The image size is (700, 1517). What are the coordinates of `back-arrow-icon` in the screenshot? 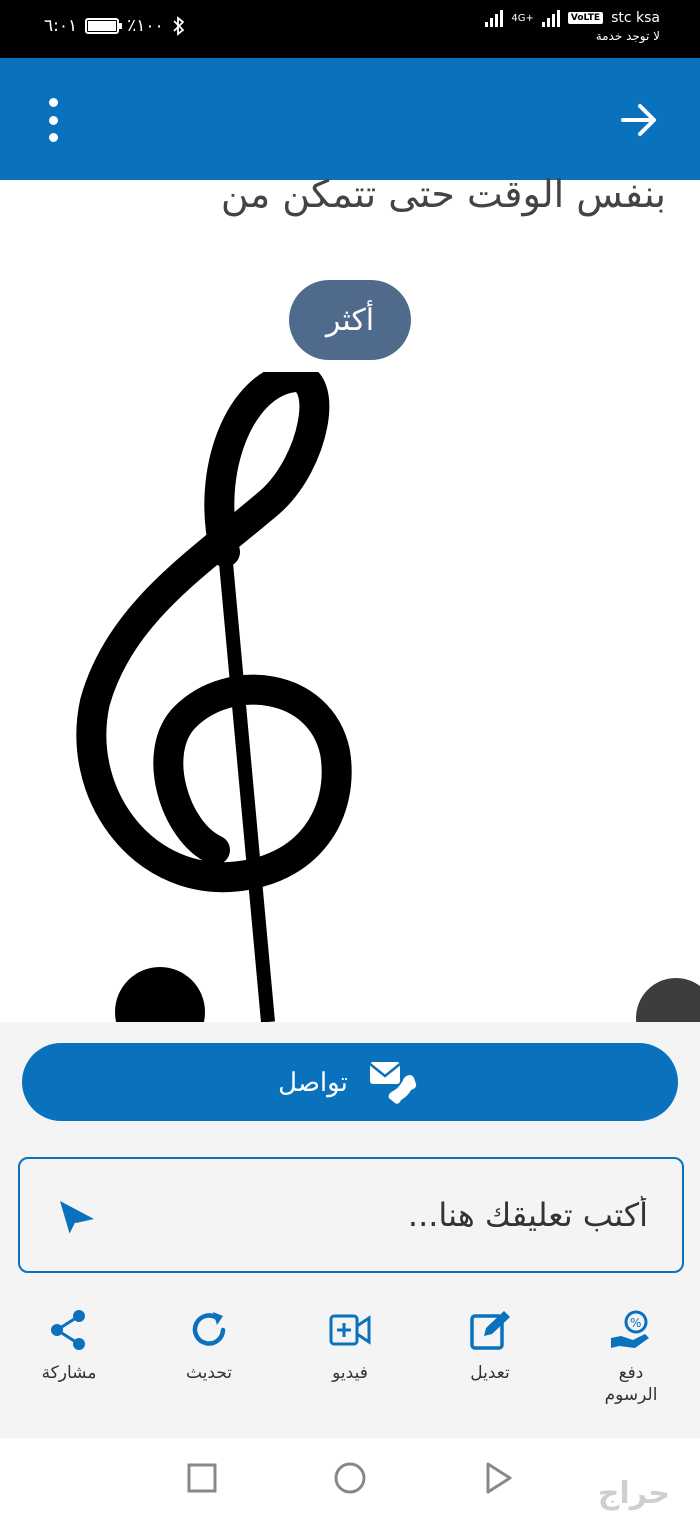 It's located at (640, 120).